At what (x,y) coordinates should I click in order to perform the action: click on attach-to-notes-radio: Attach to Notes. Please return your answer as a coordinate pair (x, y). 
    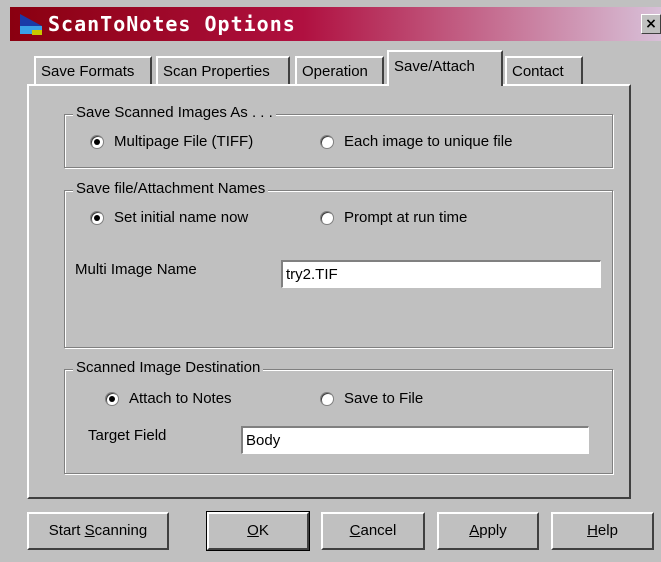
    Looking at the image, I should click on (168, 398).